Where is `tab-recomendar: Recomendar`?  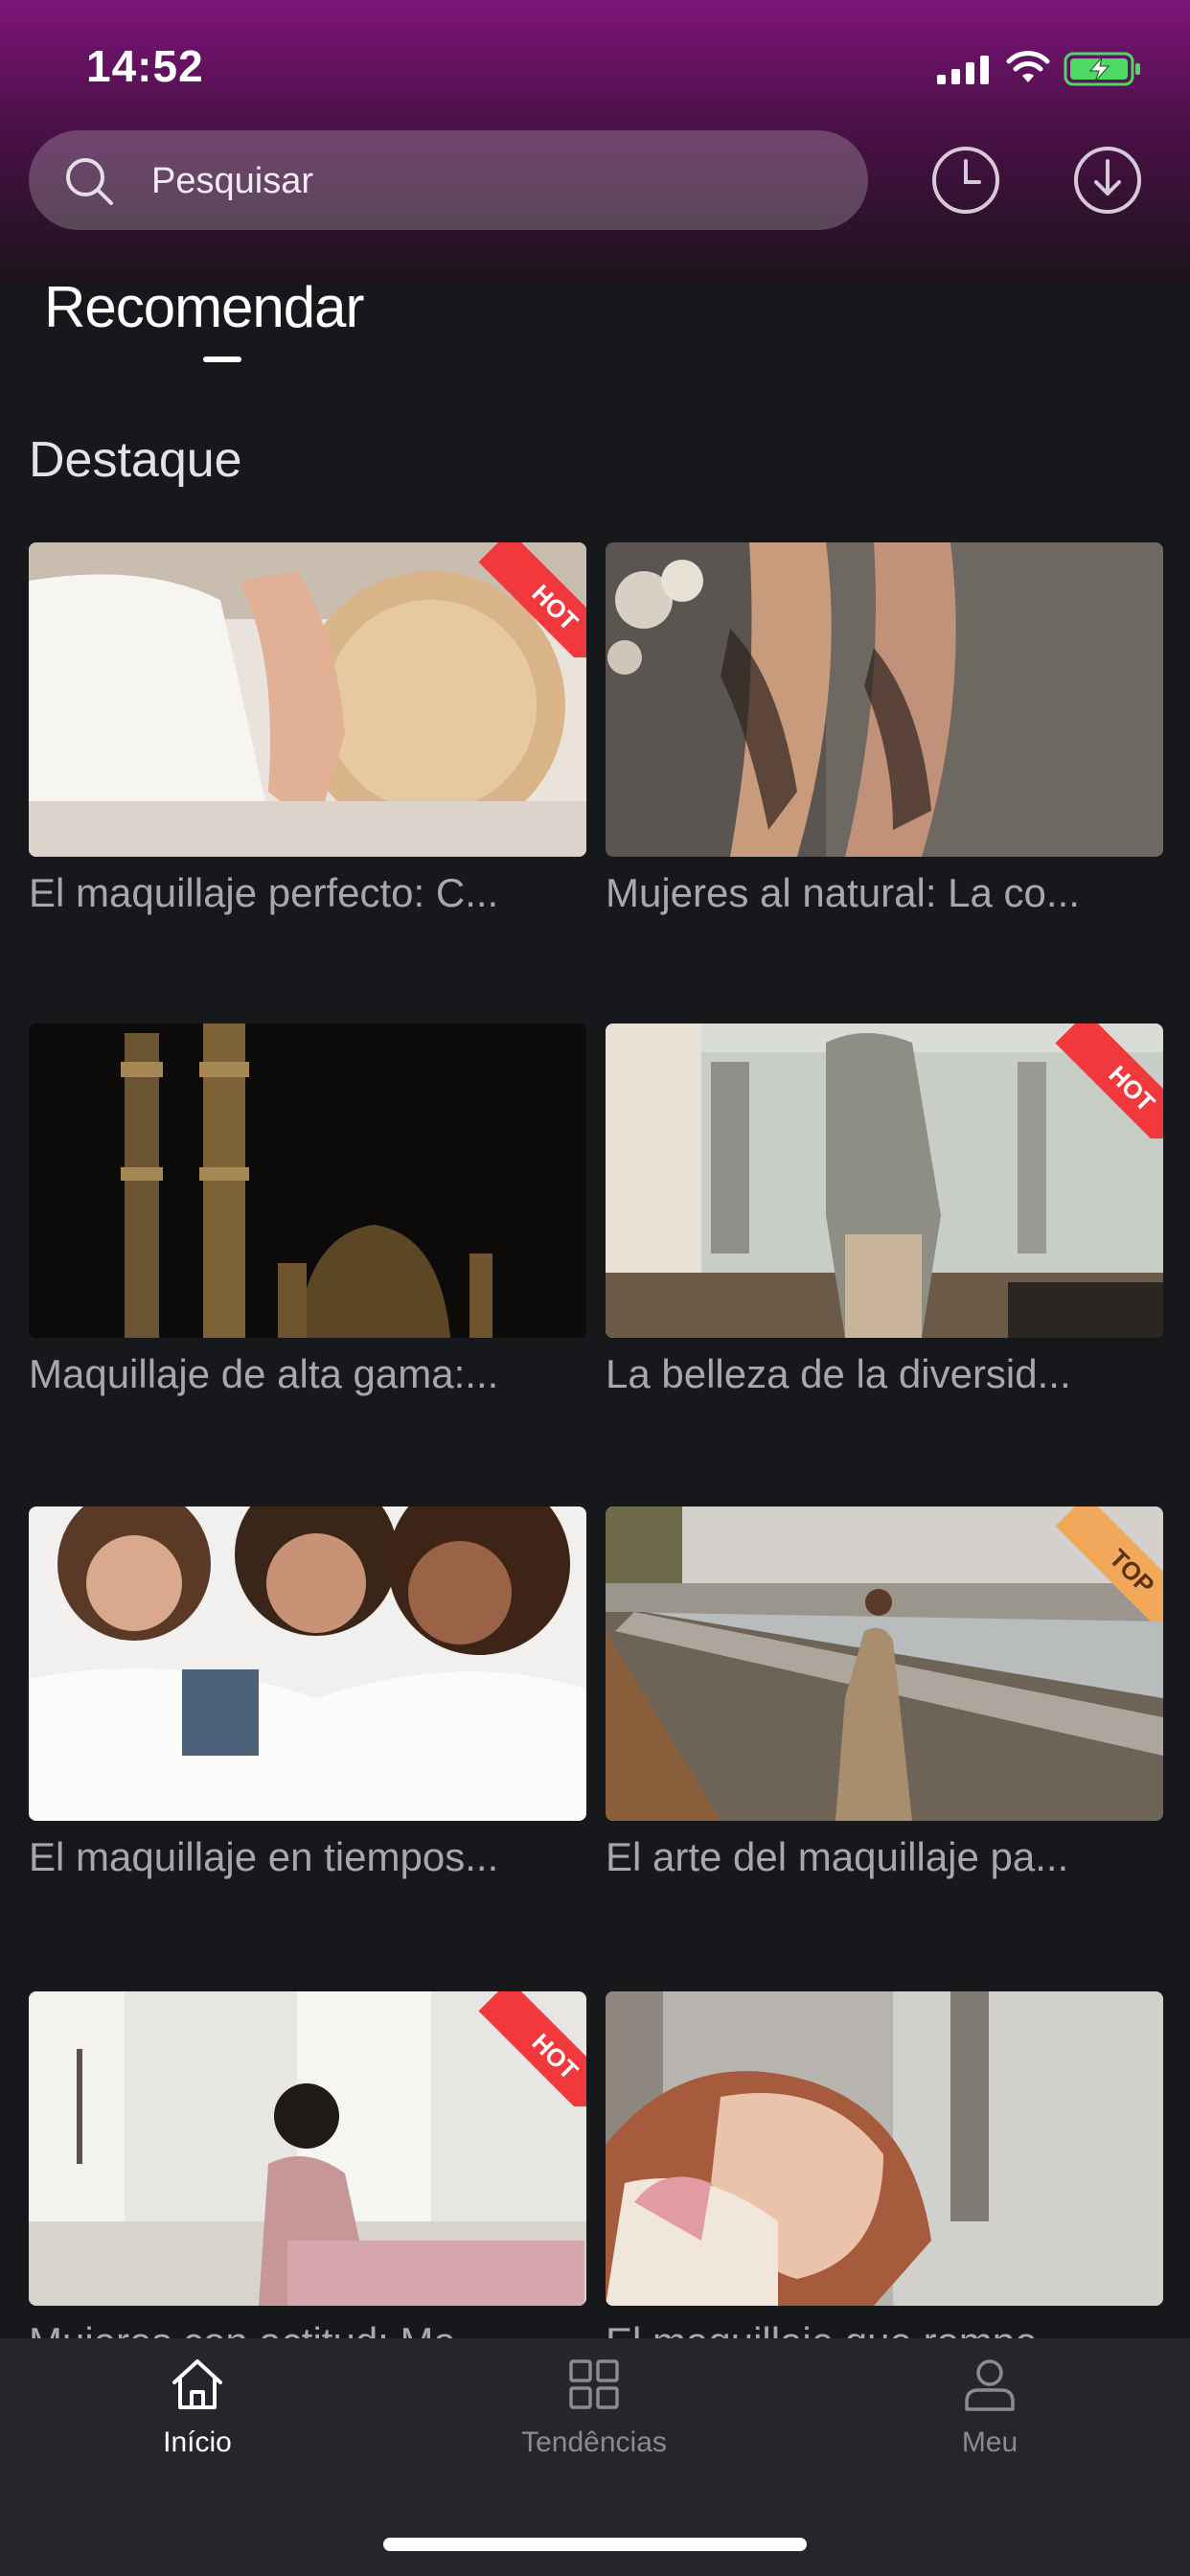 tab-recomendar: Recomendar is located at coordinates (205, 307).